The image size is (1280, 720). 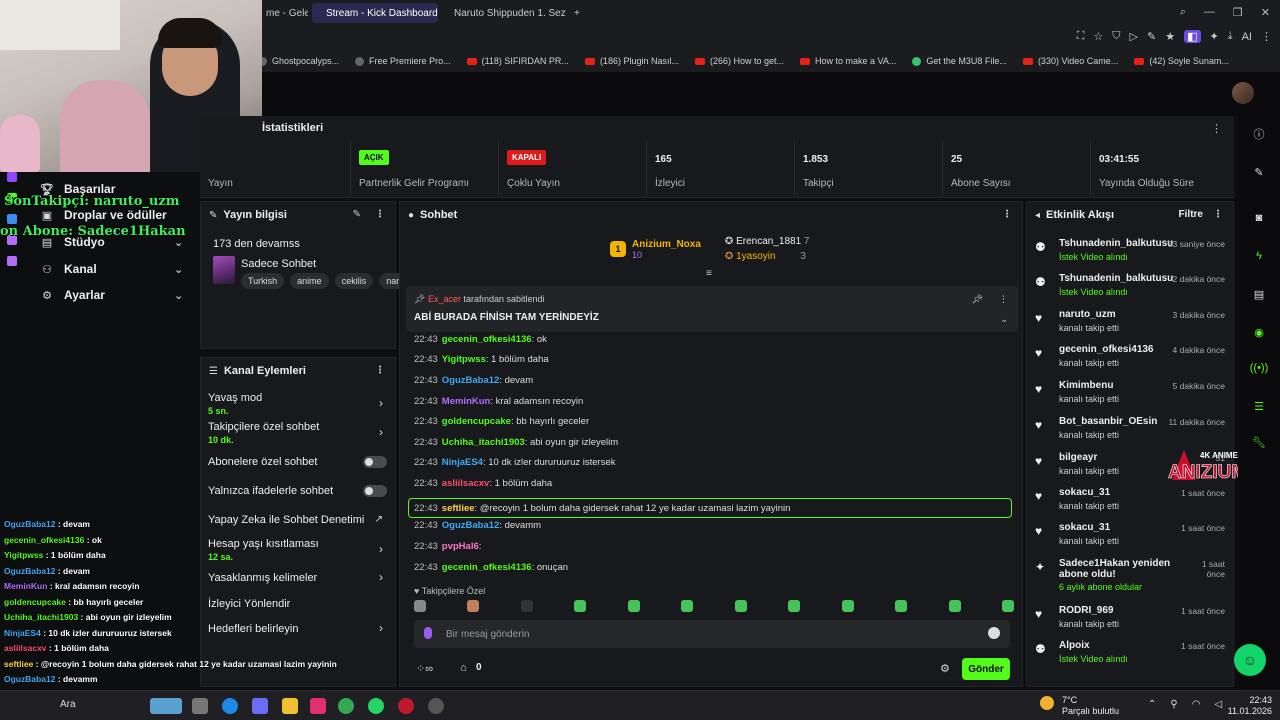 What do you see at coordinates (263, 550) in the screenshot?
I see `action-account-age: Hesap yaşı kısıtlaması 12 sa.` at bounding box center [263, 550].